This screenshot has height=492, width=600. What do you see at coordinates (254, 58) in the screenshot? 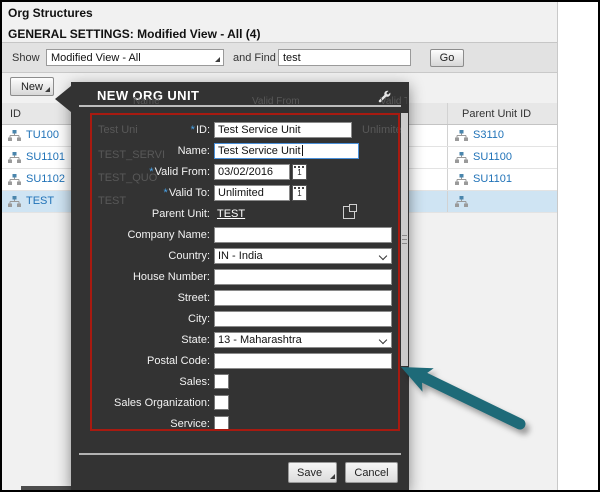
I see `and-find-label: and Find` at bounding box center [254, 58].